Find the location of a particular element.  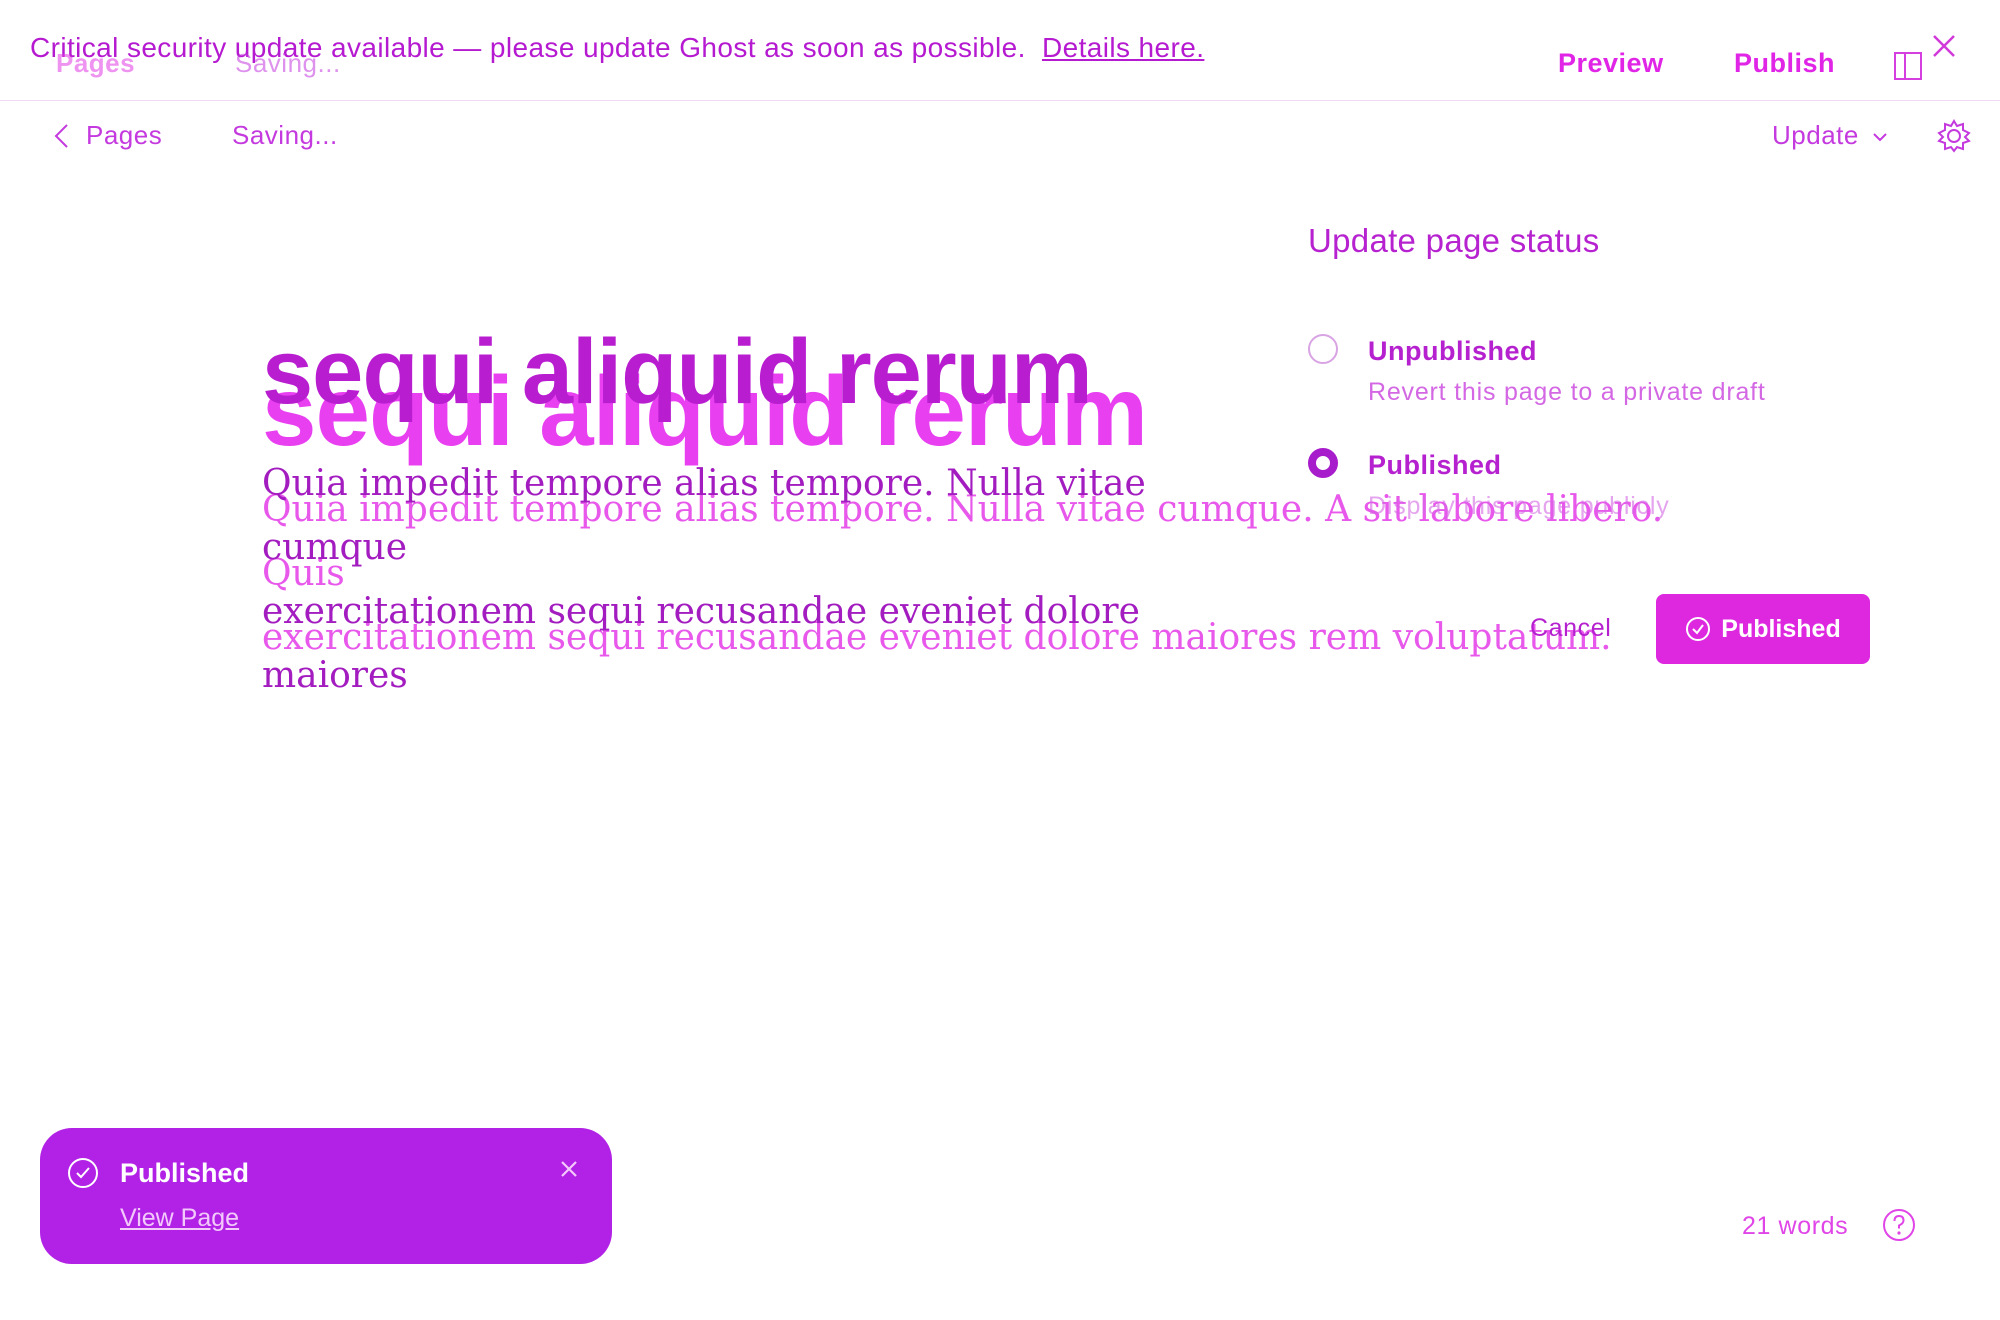

chevron-left-icon is located at coordinates (62, 136).